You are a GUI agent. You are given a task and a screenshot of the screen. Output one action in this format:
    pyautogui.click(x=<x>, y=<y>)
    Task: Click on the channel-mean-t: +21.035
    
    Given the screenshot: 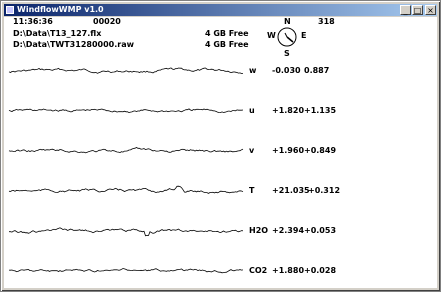 What is the action you would take?
    pyautogui.click(x=291, y=190)
    